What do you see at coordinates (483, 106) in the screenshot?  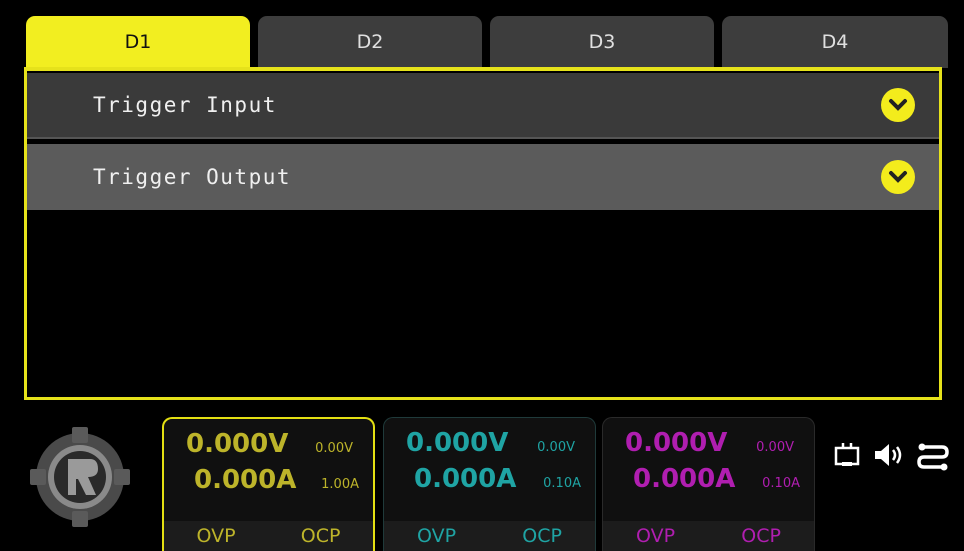 I see `trigger-input-row: Trigger Input` at bounding box center [483, 106].